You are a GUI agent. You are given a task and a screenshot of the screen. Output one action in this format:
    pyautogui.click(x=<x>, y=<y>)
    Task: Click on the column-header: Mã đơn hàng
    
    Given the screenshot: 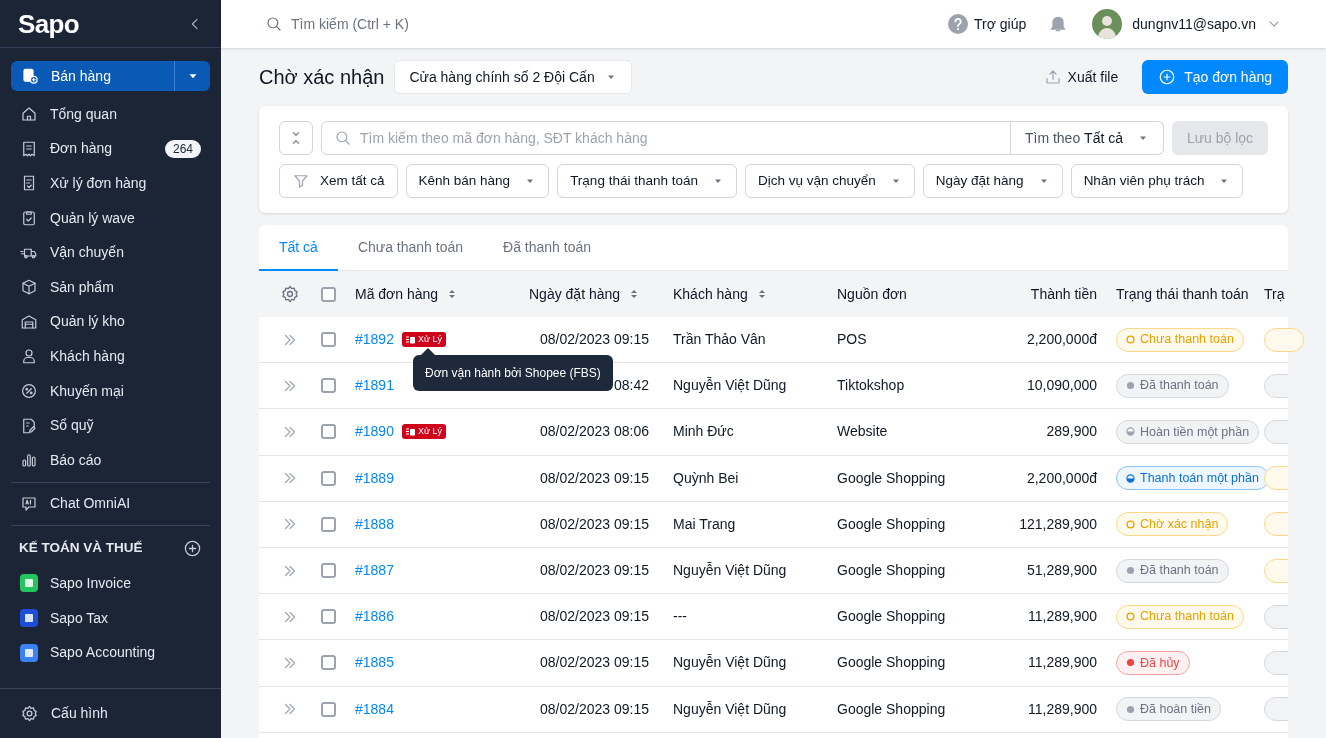 What is the action you would take?
    pyautogui.click(x=397, y=294)
    